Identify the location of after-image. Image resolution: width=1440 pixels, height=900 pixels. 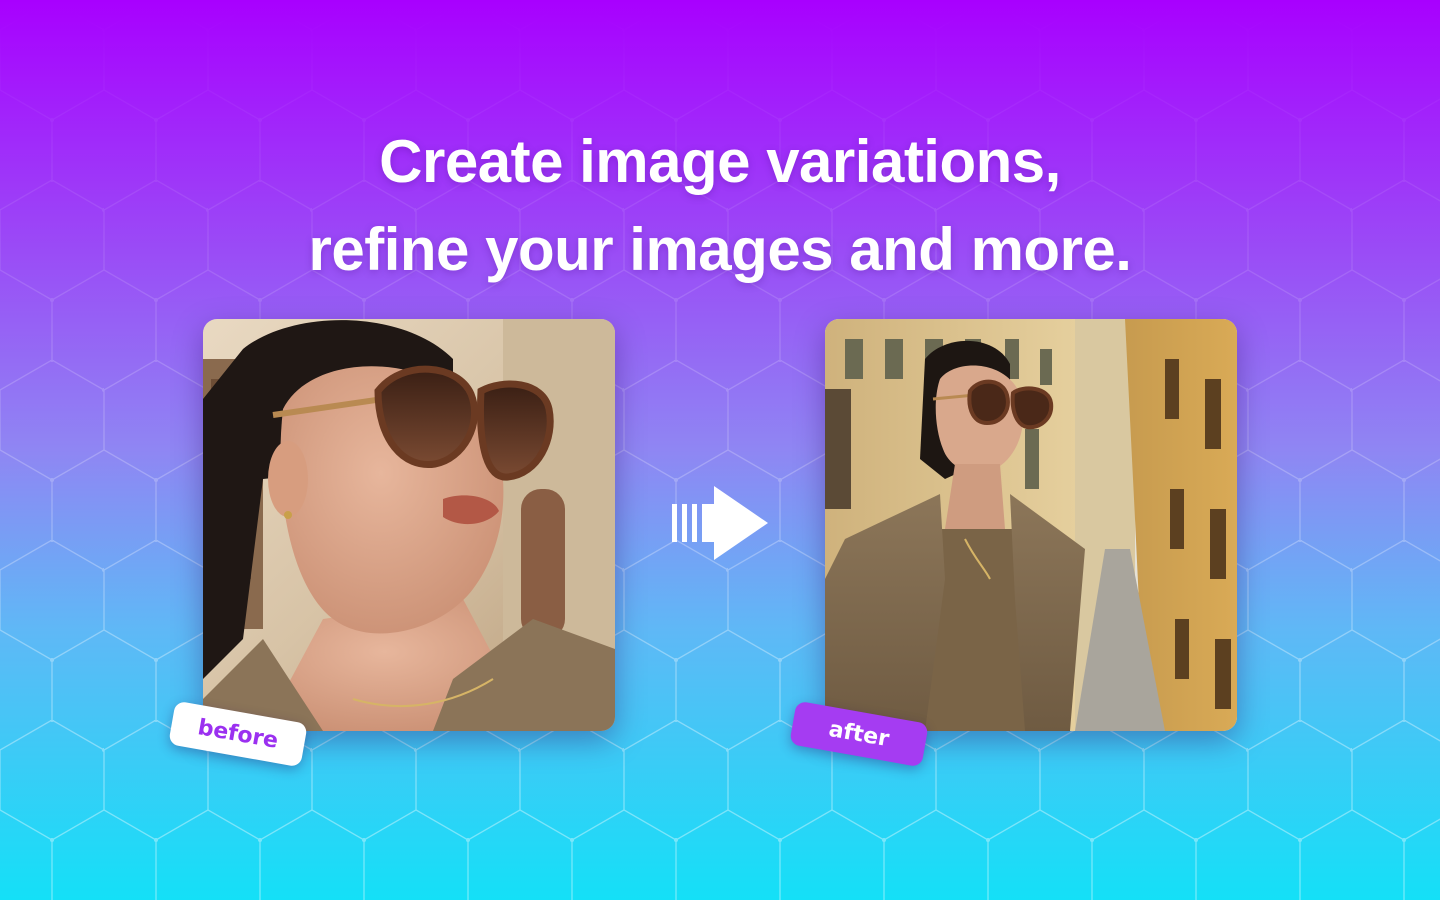
(1031, 525).